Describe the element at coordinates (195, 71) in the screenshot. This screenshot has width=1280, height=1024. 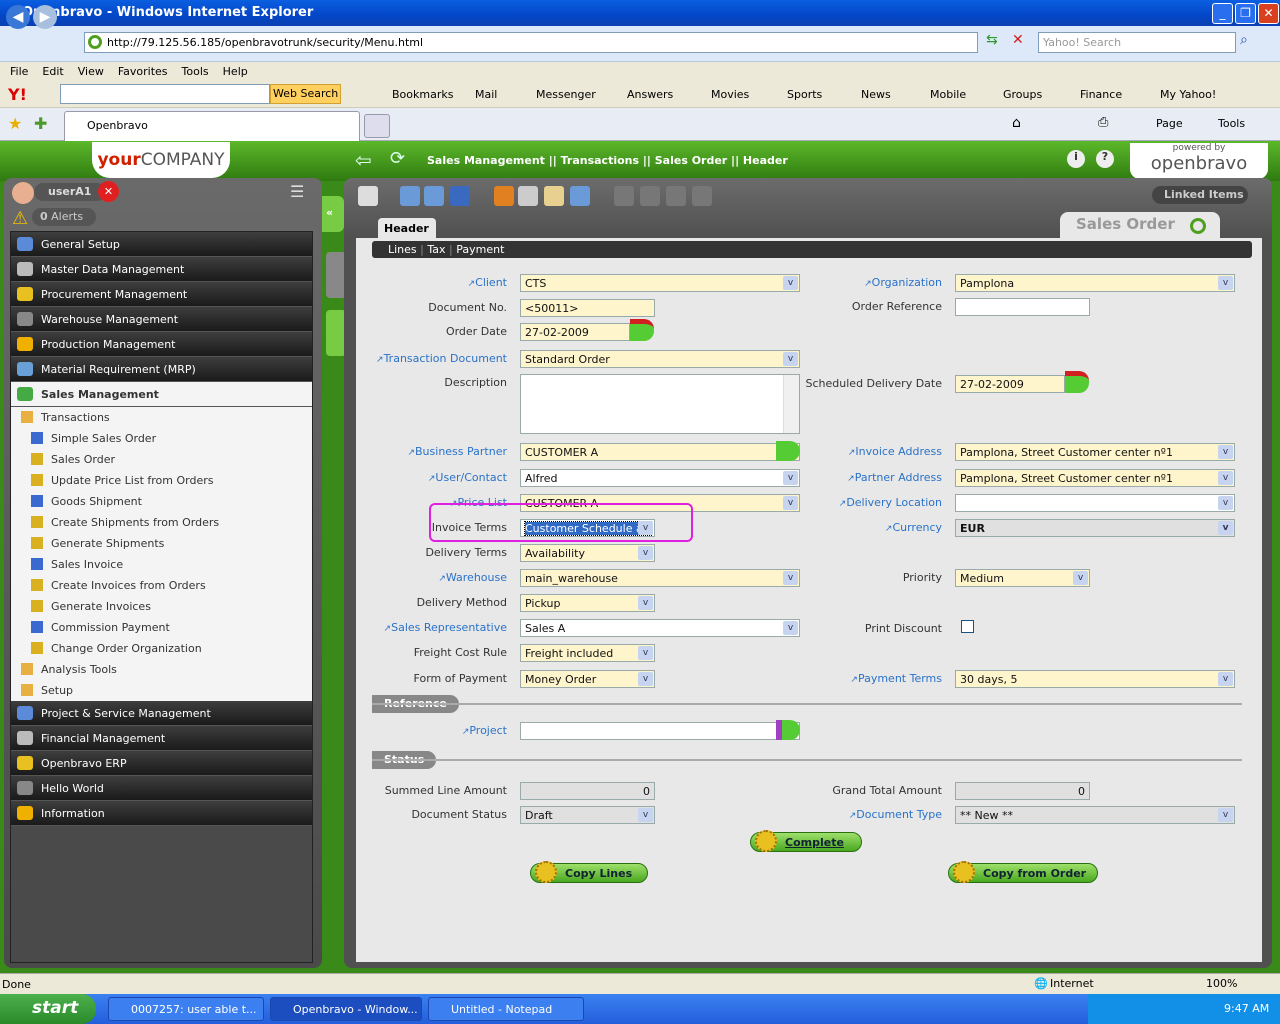
I see `menu-tools: Tools` at that location.